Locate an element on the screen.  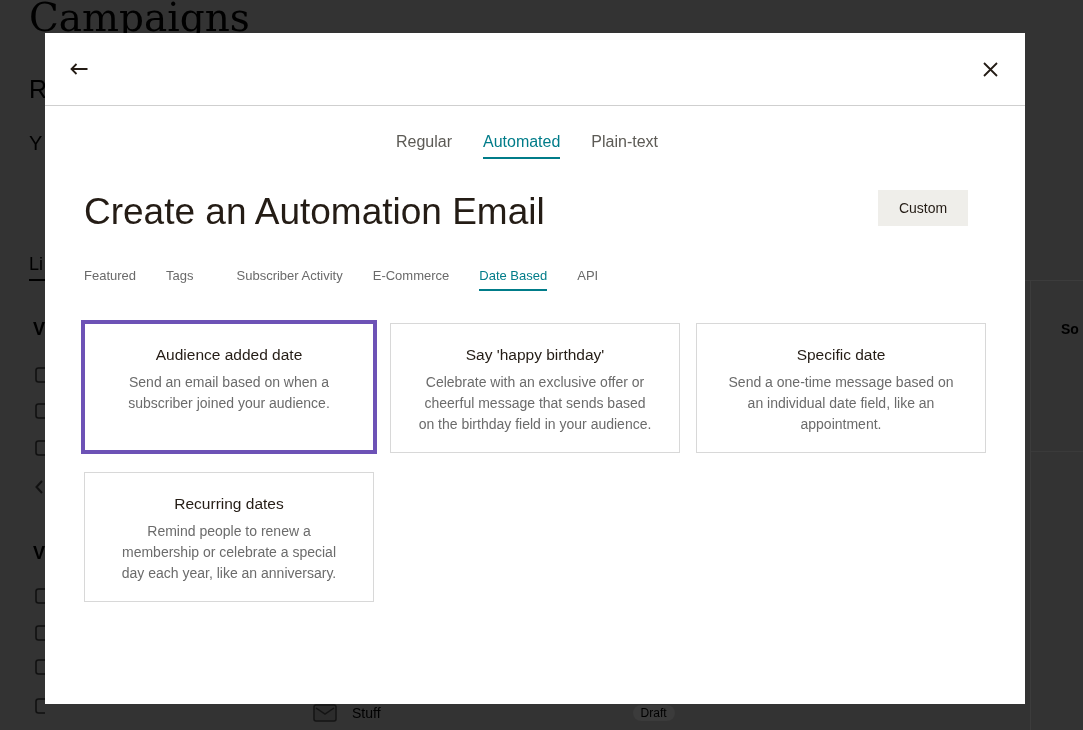
template-card: Specific date Send a one-time message based on an individual date field, like an appointment. is located at coordinates (841, 388).